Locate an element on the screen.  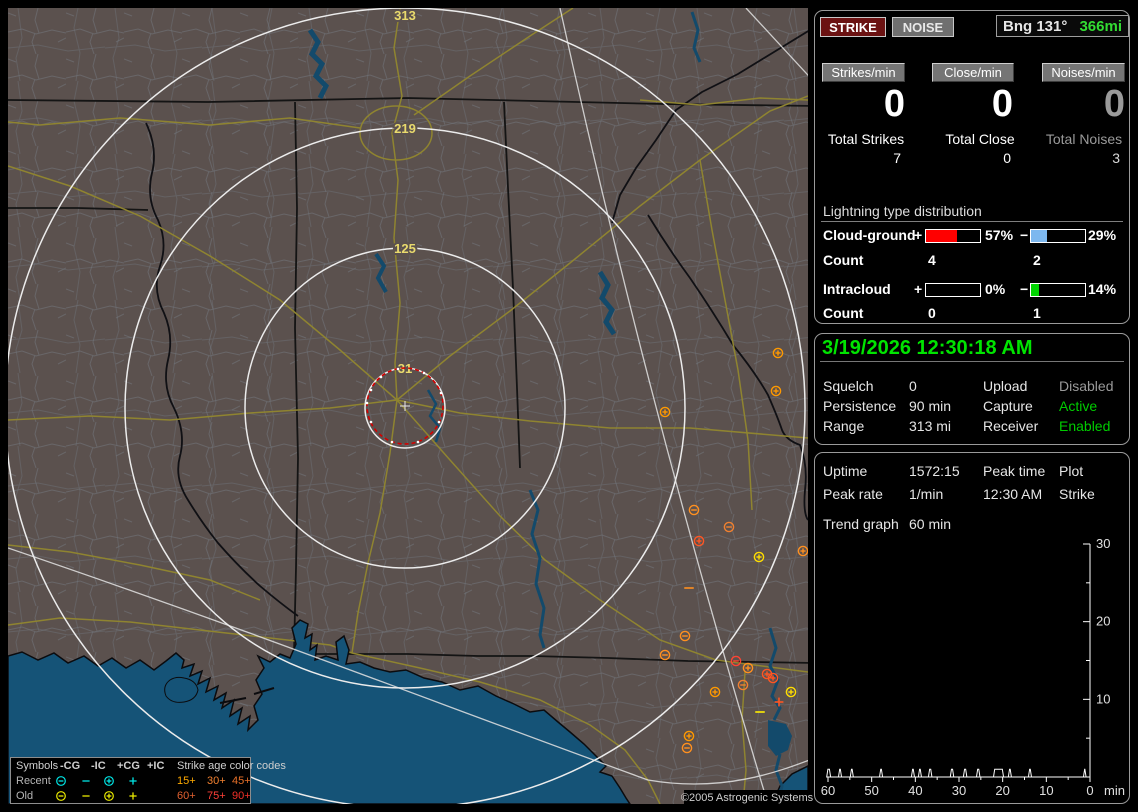
distance-value: 366mi is located at coordinates (1100, 26).